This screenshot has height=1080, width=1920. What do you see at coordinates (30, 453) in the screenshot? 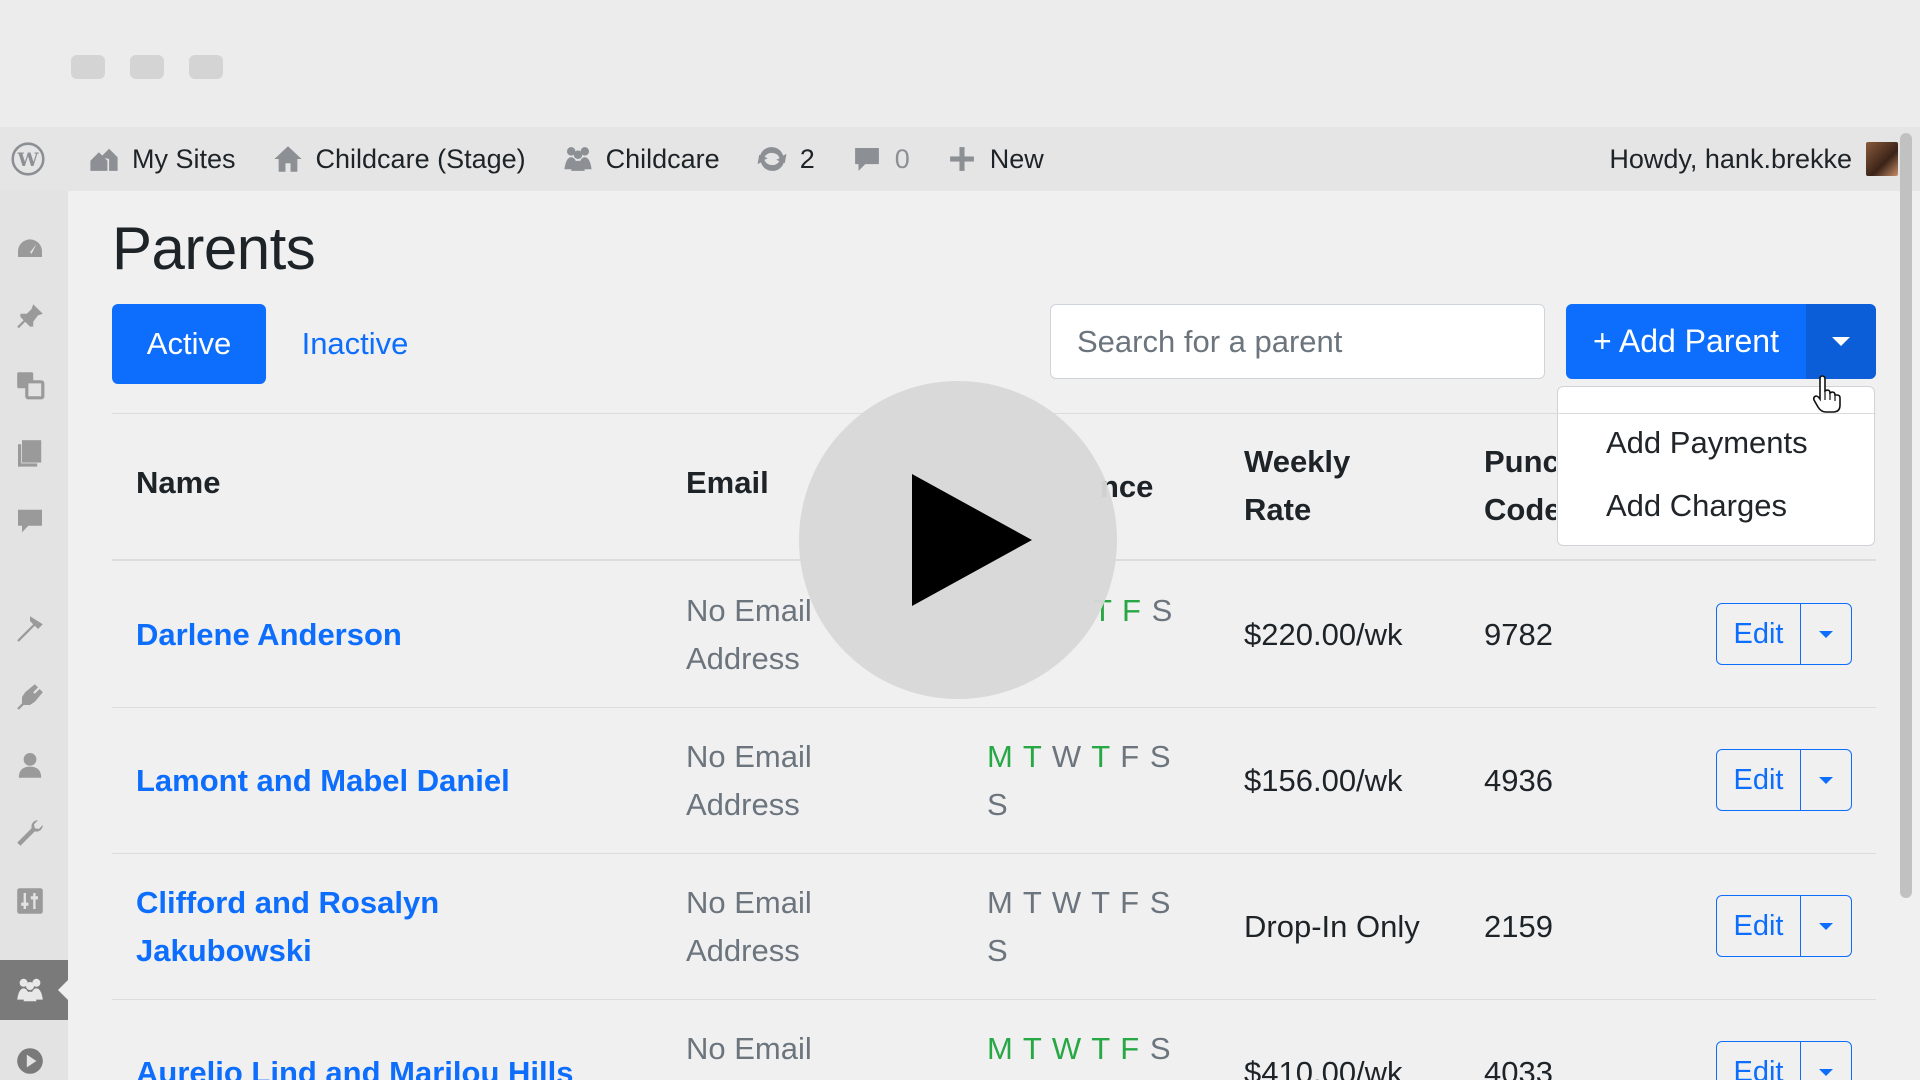
I see `pages-icon` at bounding box center [30, 453].